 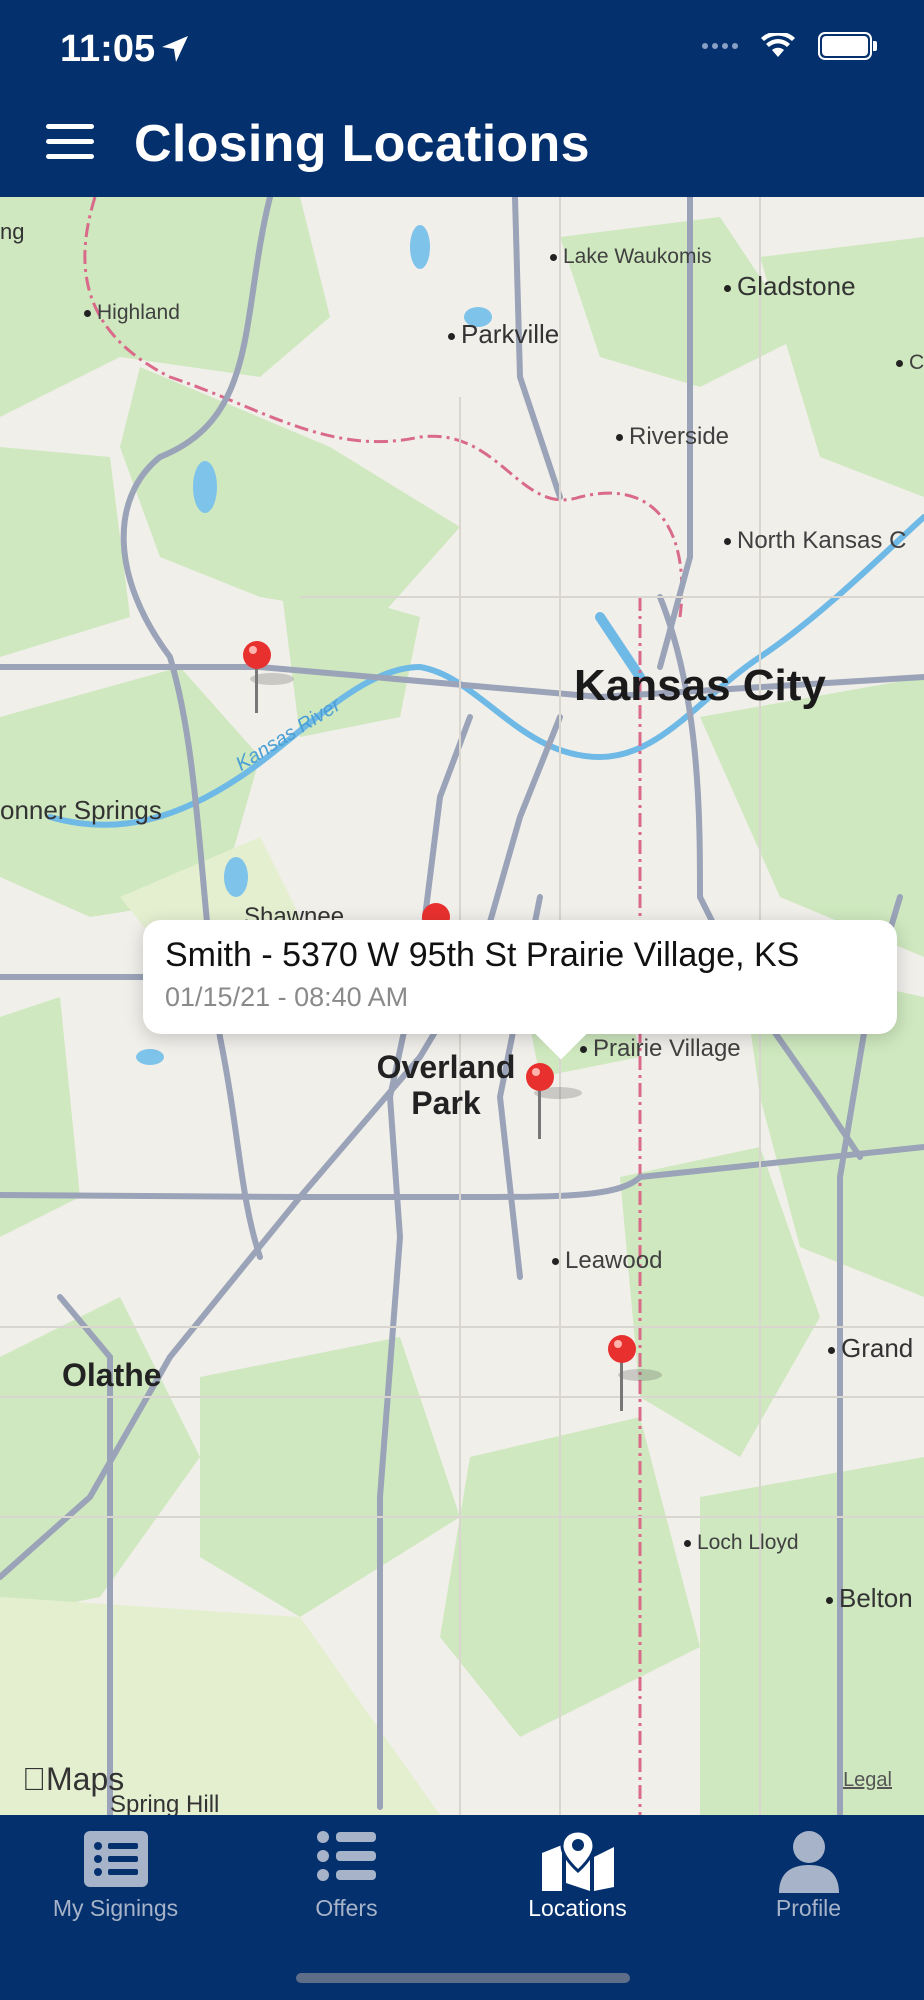 What do you see at coordinates (607, 1261) in the screenshot?
I see `place-label: Leawood` at bounding box center [607, 1261].